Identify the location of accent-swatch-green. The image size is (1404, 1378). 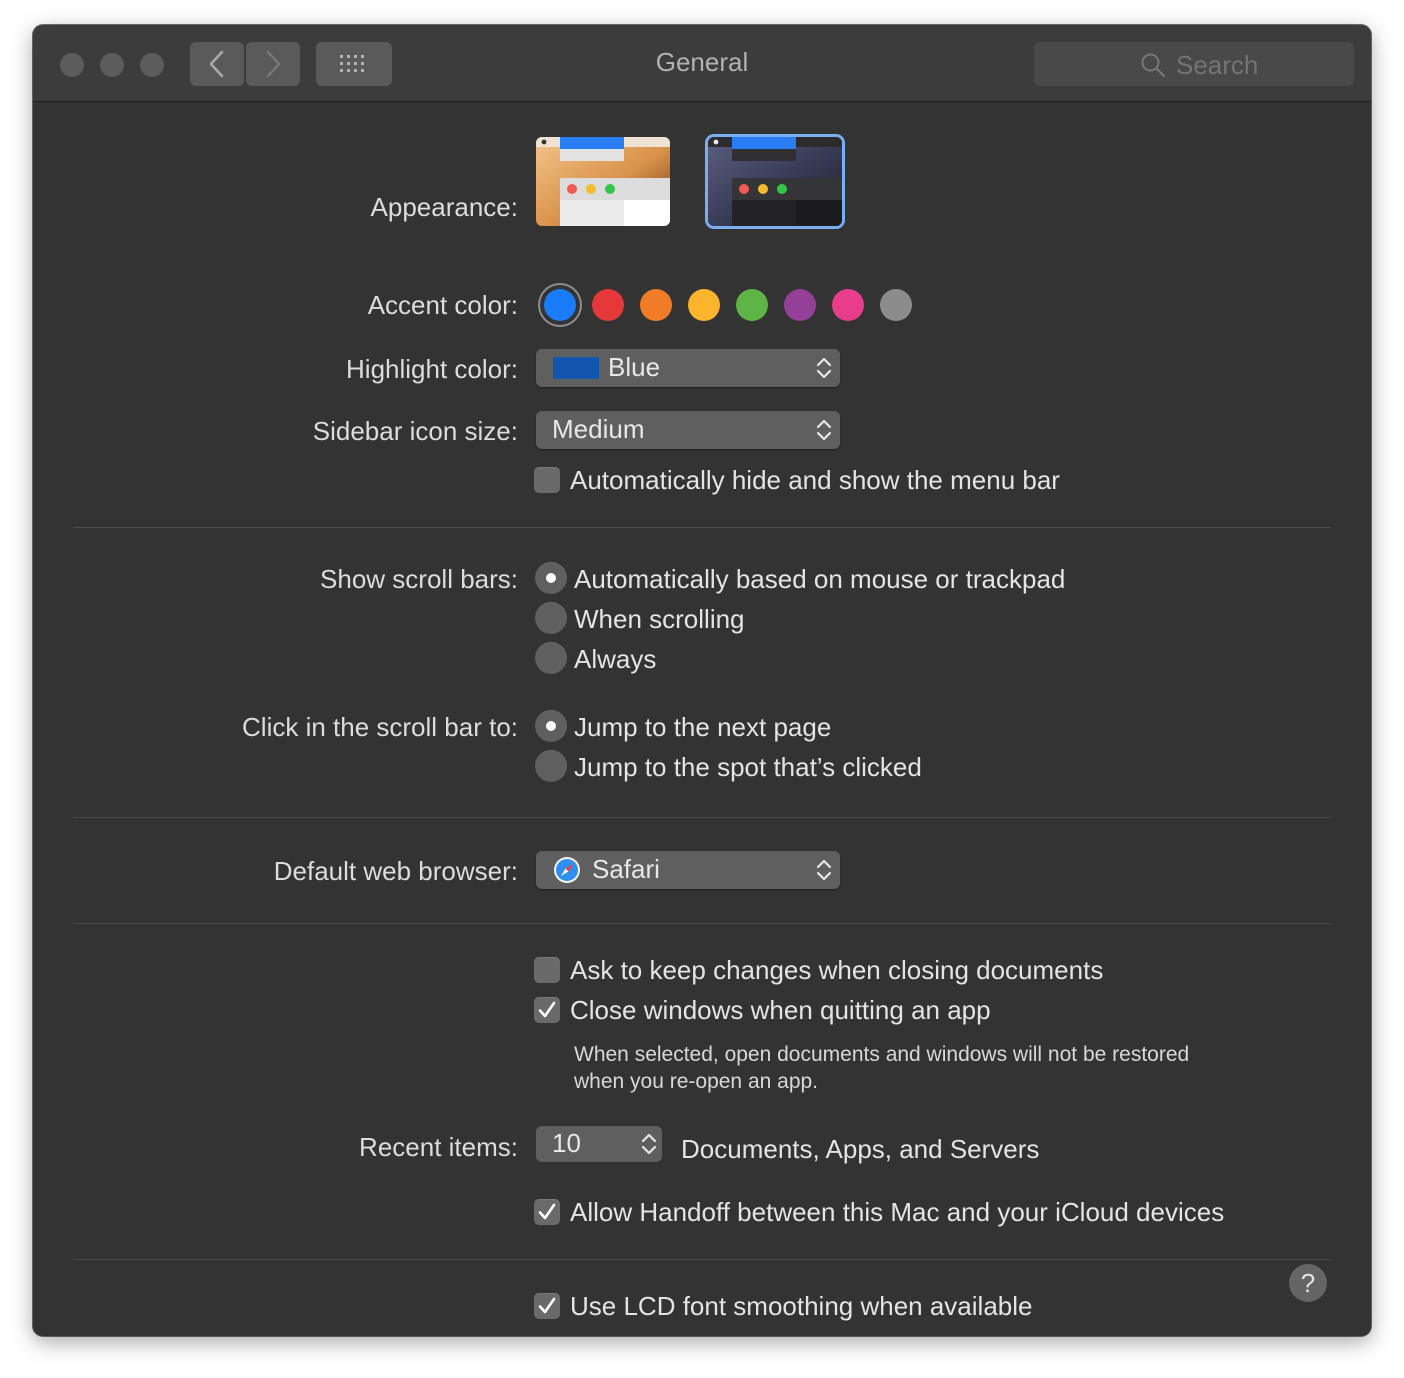
(752, 305).